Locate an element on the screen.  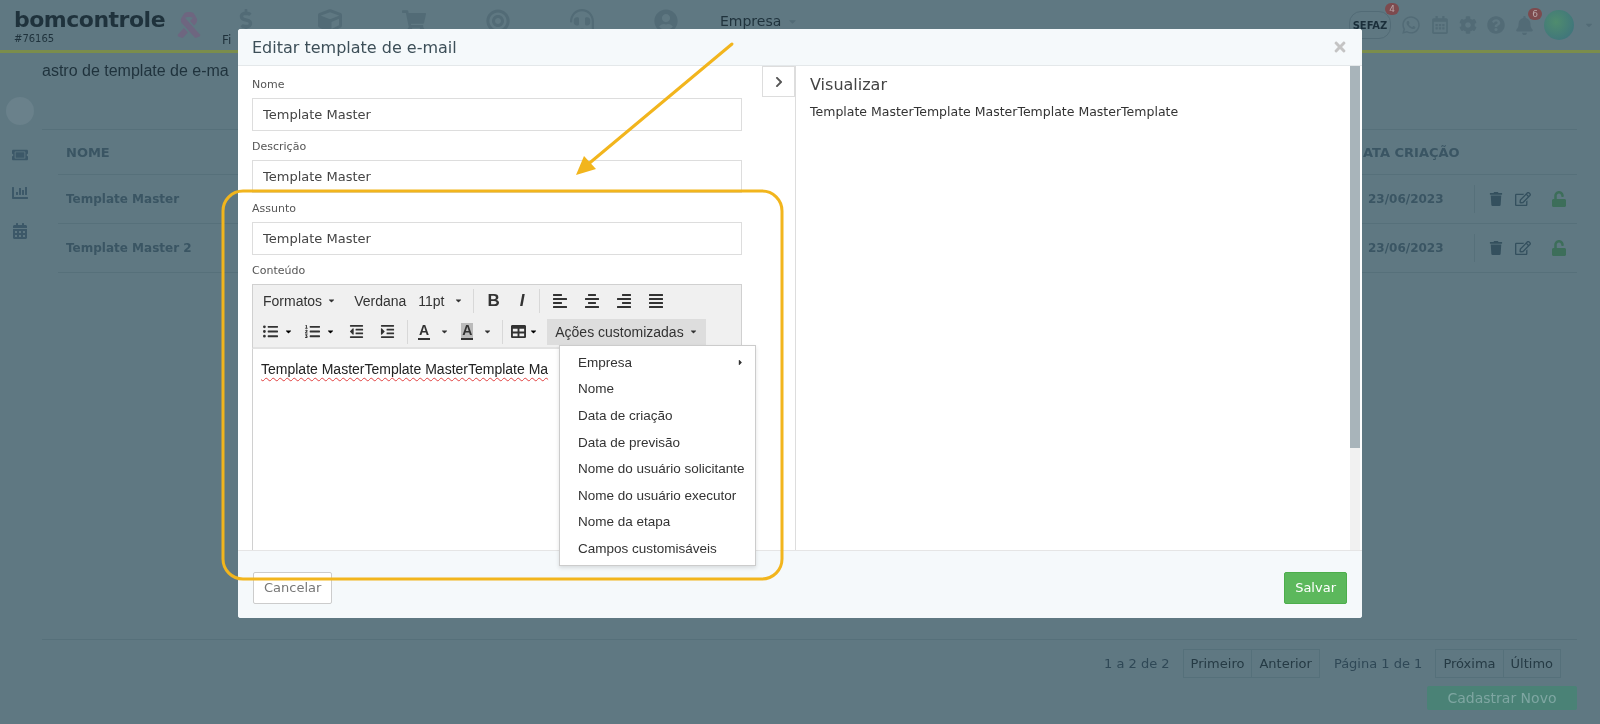
chart-icon is located at coordinates (20, 193).